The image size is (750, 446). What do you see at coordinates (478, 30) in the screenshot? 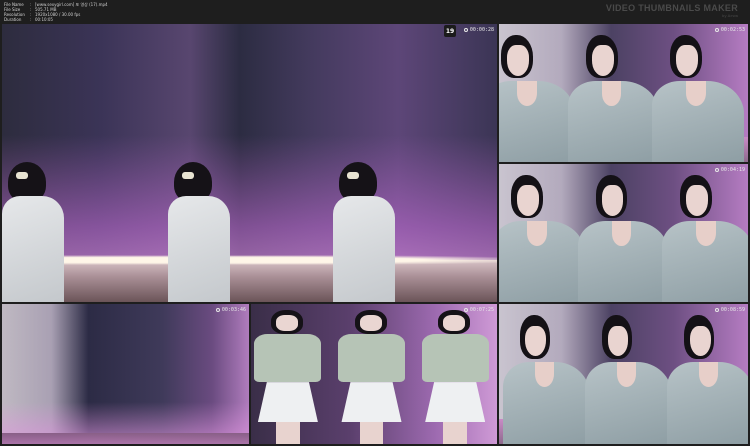
I see `timestamp-label: 00:00:28` at bounding box center [478, 30].